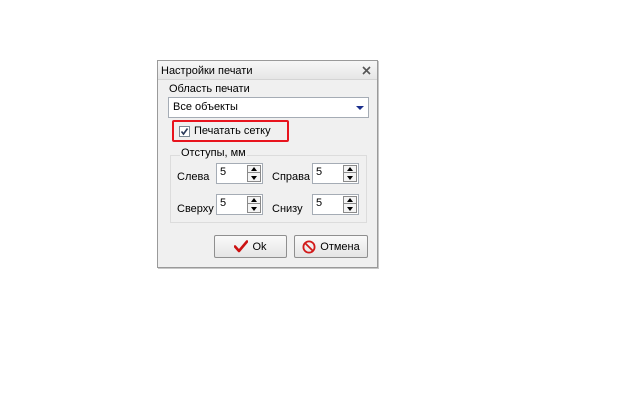 This screenshot has width=640, height=400. What do you see at coordinates (213, 153) in the screenshot?
I see `margins-group-label: Отступы, мм` at bounding box center [213, 153].